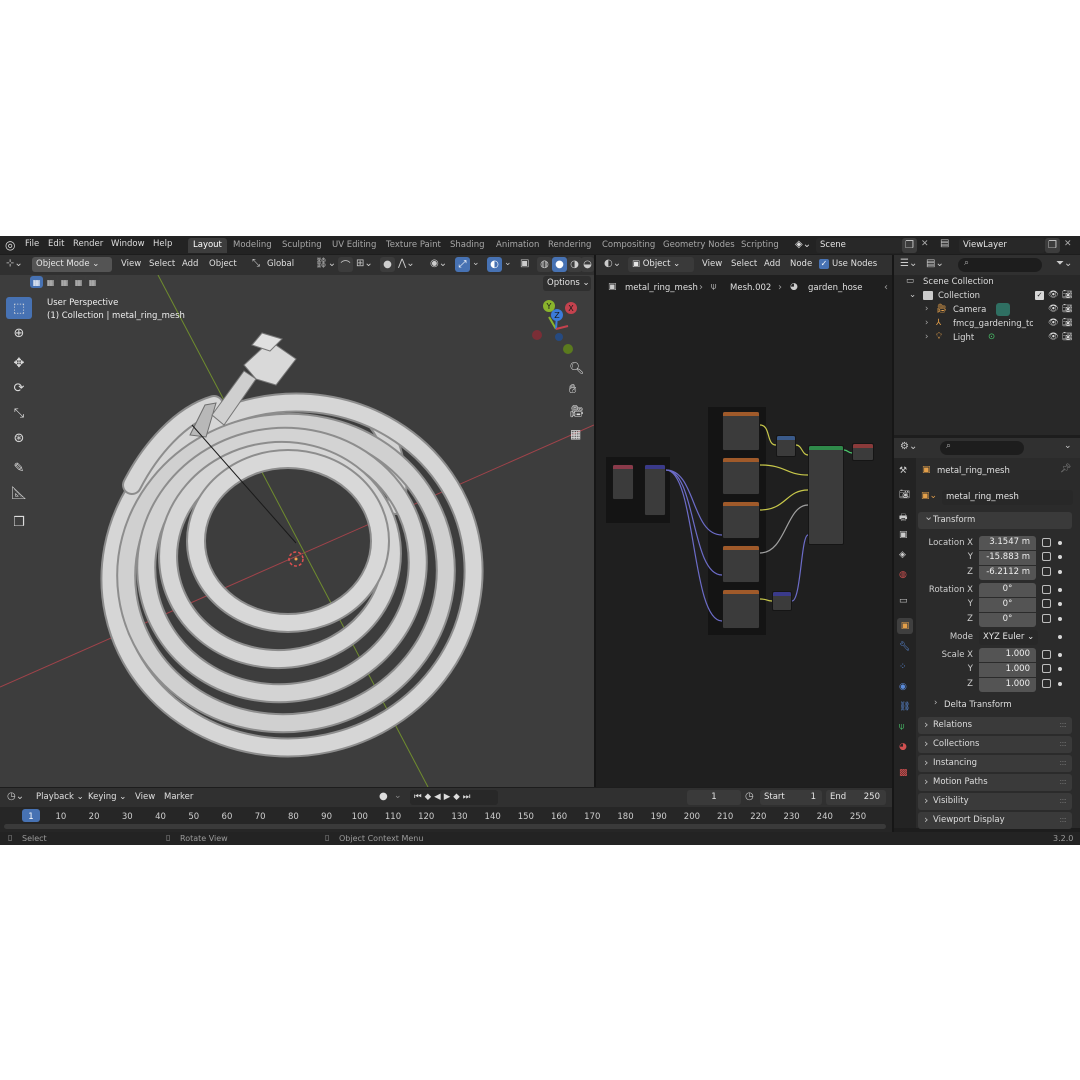 The width and height of the screenshot is (1080, 1080). Describe the element at coordinates (56, 244) in the screenshot. I see `menu-edit: Edit` at that location.